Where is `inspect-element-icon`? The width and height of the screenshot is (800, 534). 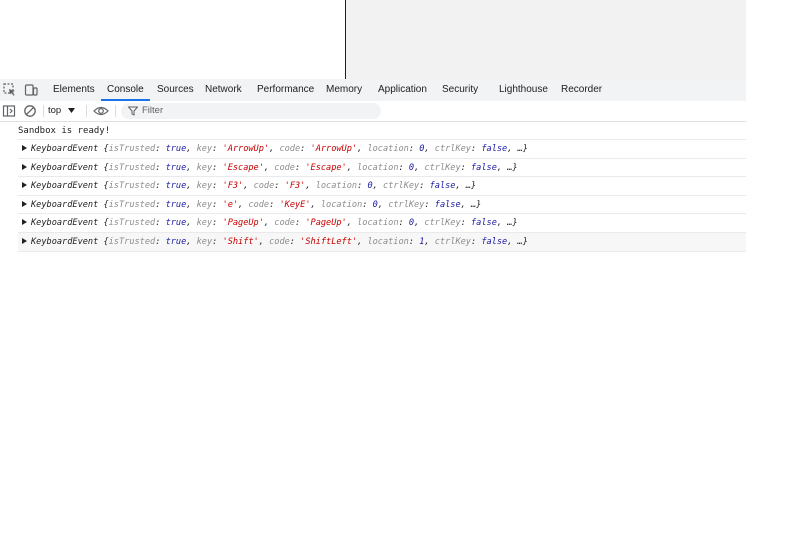 inspect-element-icon is located at coordinates (10, 90).